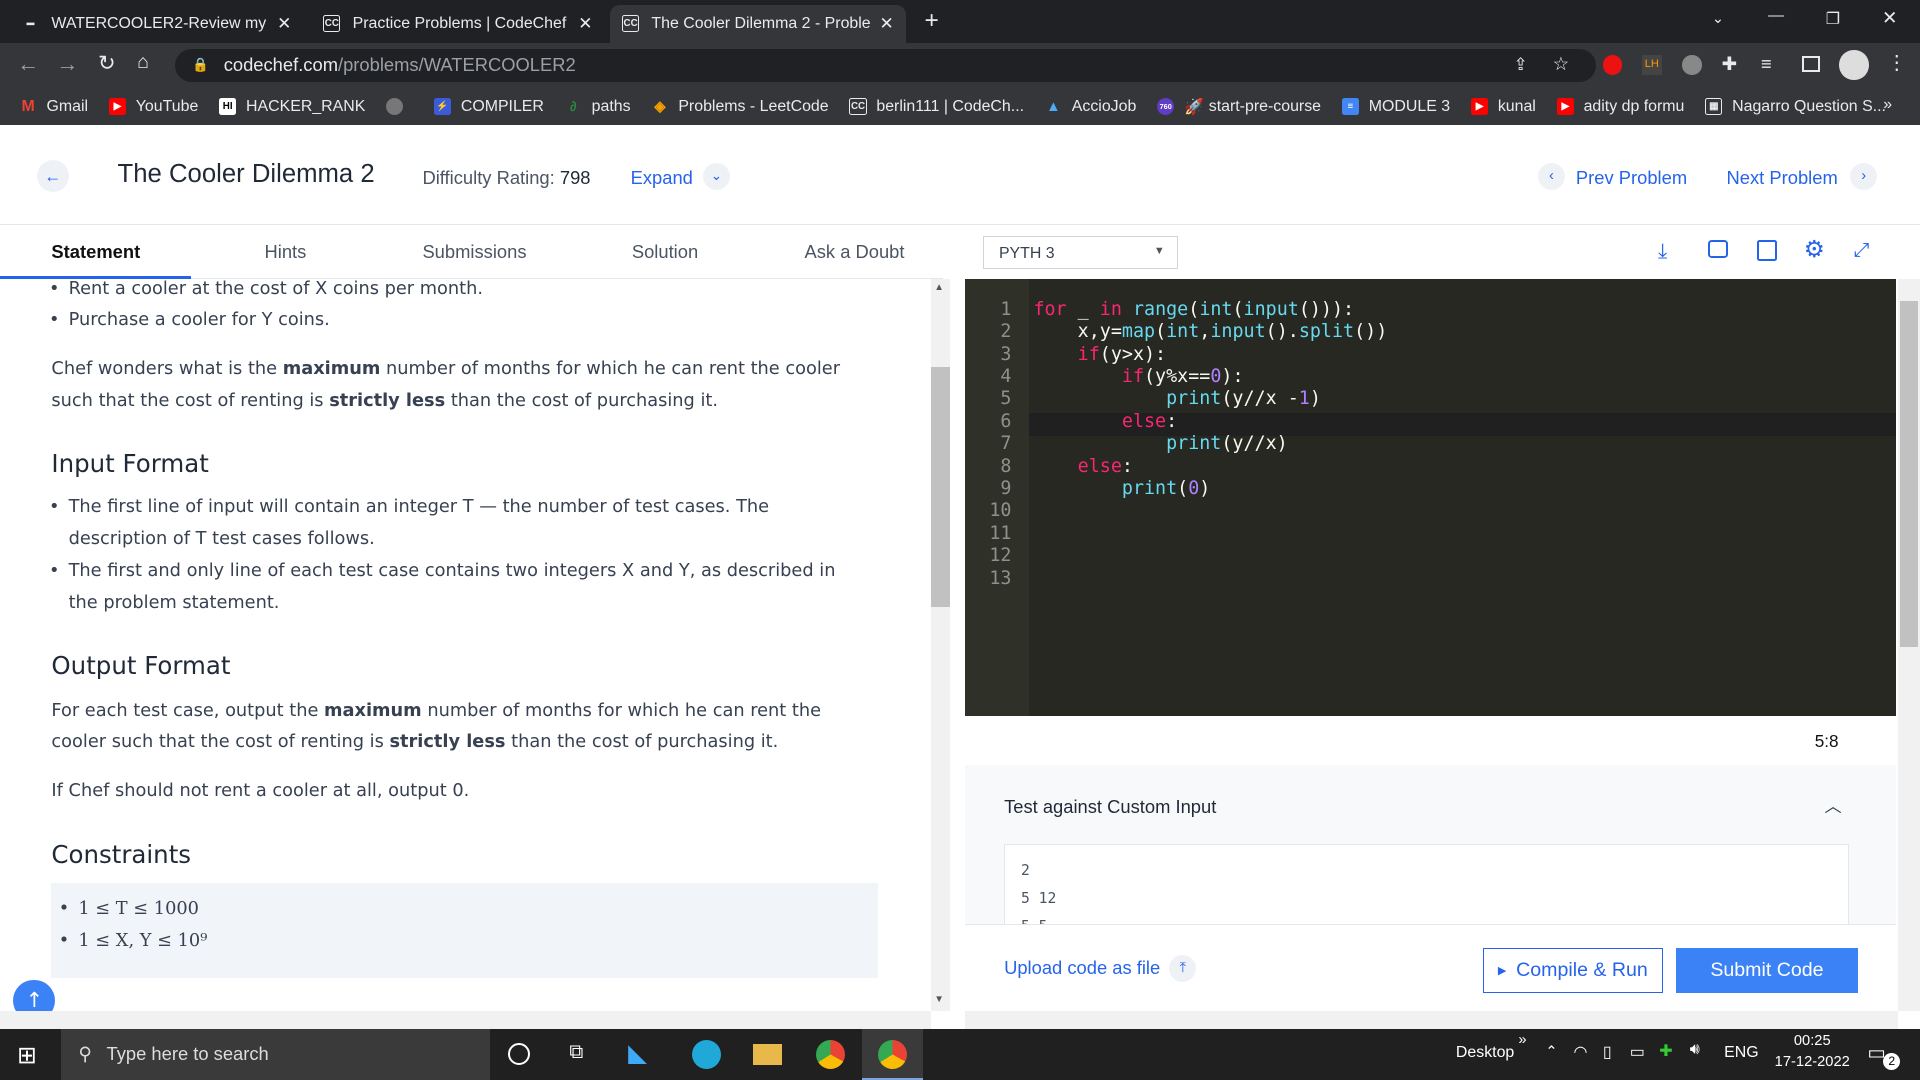 Image resolution: width=1920 pixels, height=1080 pixels. Describe the element at coordinates (52, 176) in the screenshot. I see `back-arrow-icon: ←` at that location.